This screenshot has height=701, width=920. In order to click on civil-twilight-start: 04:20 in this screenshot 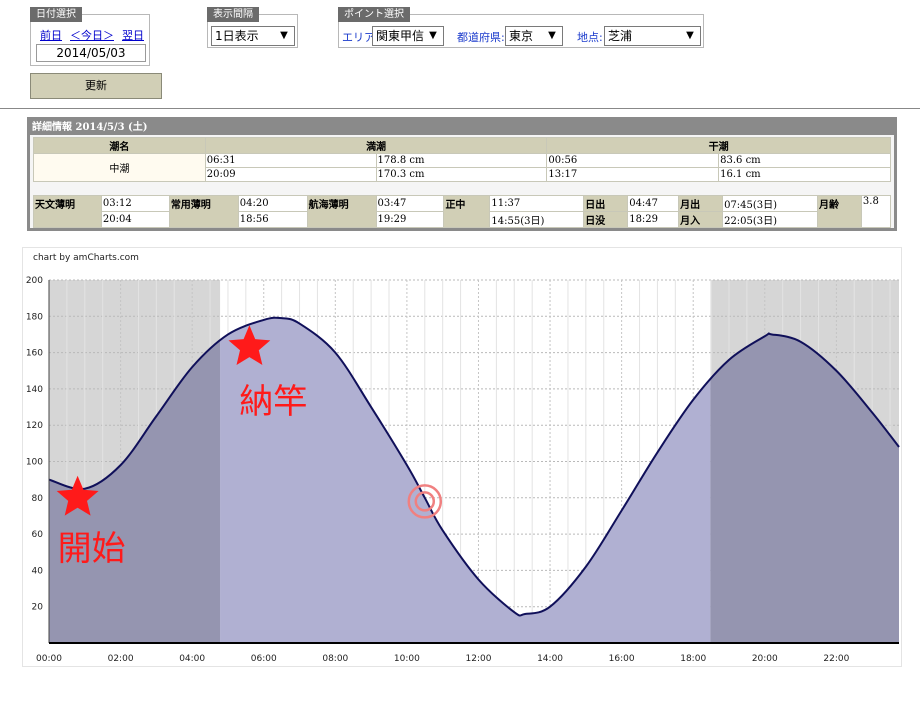, I will do `click(272, 203)`.